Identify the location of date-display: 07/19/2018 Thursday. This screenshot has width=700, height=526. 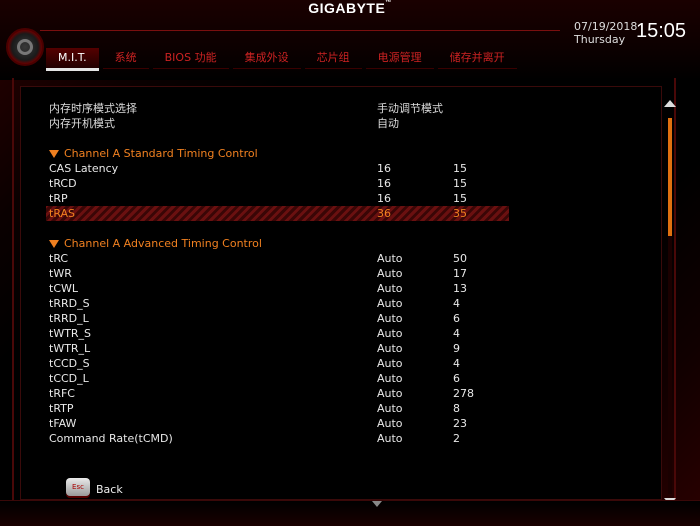
(605, 33).